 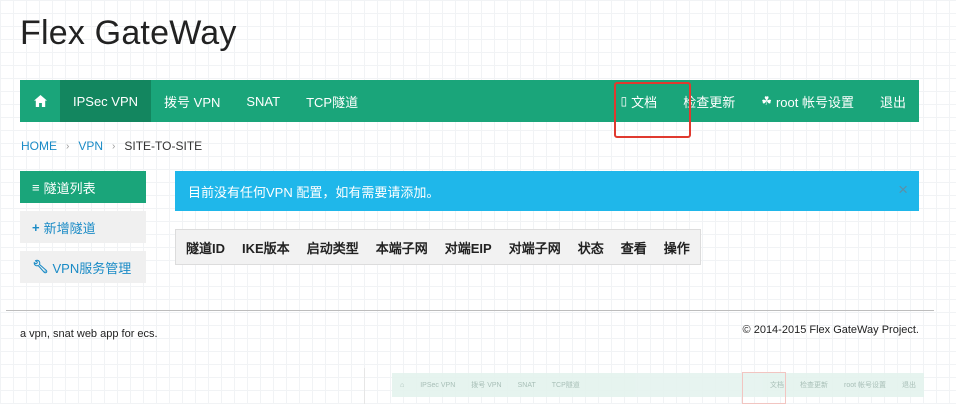 I want to click on preview-highlight-box, so click(x=764, y=388).